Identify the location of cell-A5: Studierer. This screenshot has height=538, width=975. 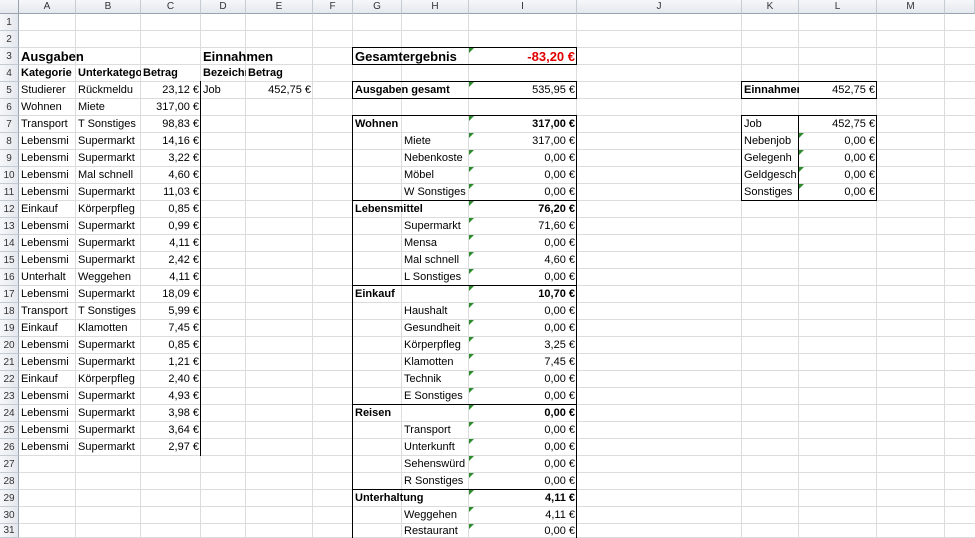
(47, 90).